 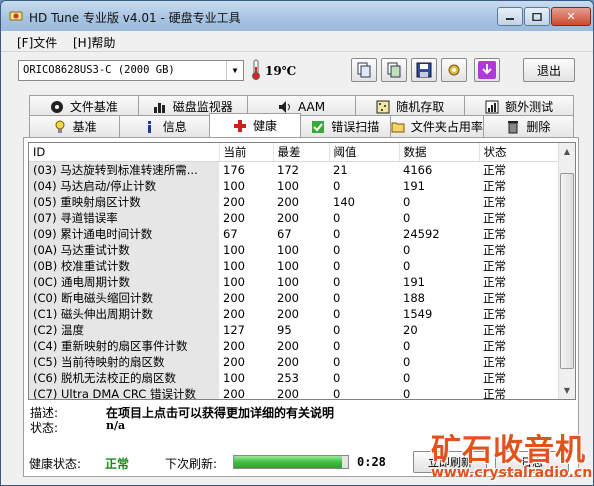 I want to click on copy-text-button, so click(x=364, y=70).